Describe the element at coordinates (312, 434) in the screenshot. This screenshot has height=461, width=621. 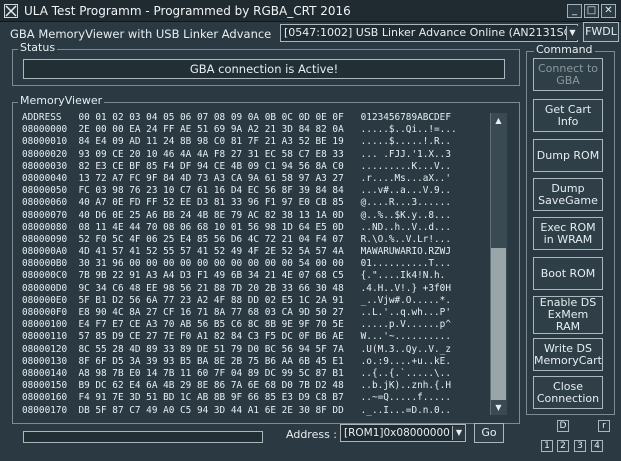
I see `address-label: Address :` at that location.